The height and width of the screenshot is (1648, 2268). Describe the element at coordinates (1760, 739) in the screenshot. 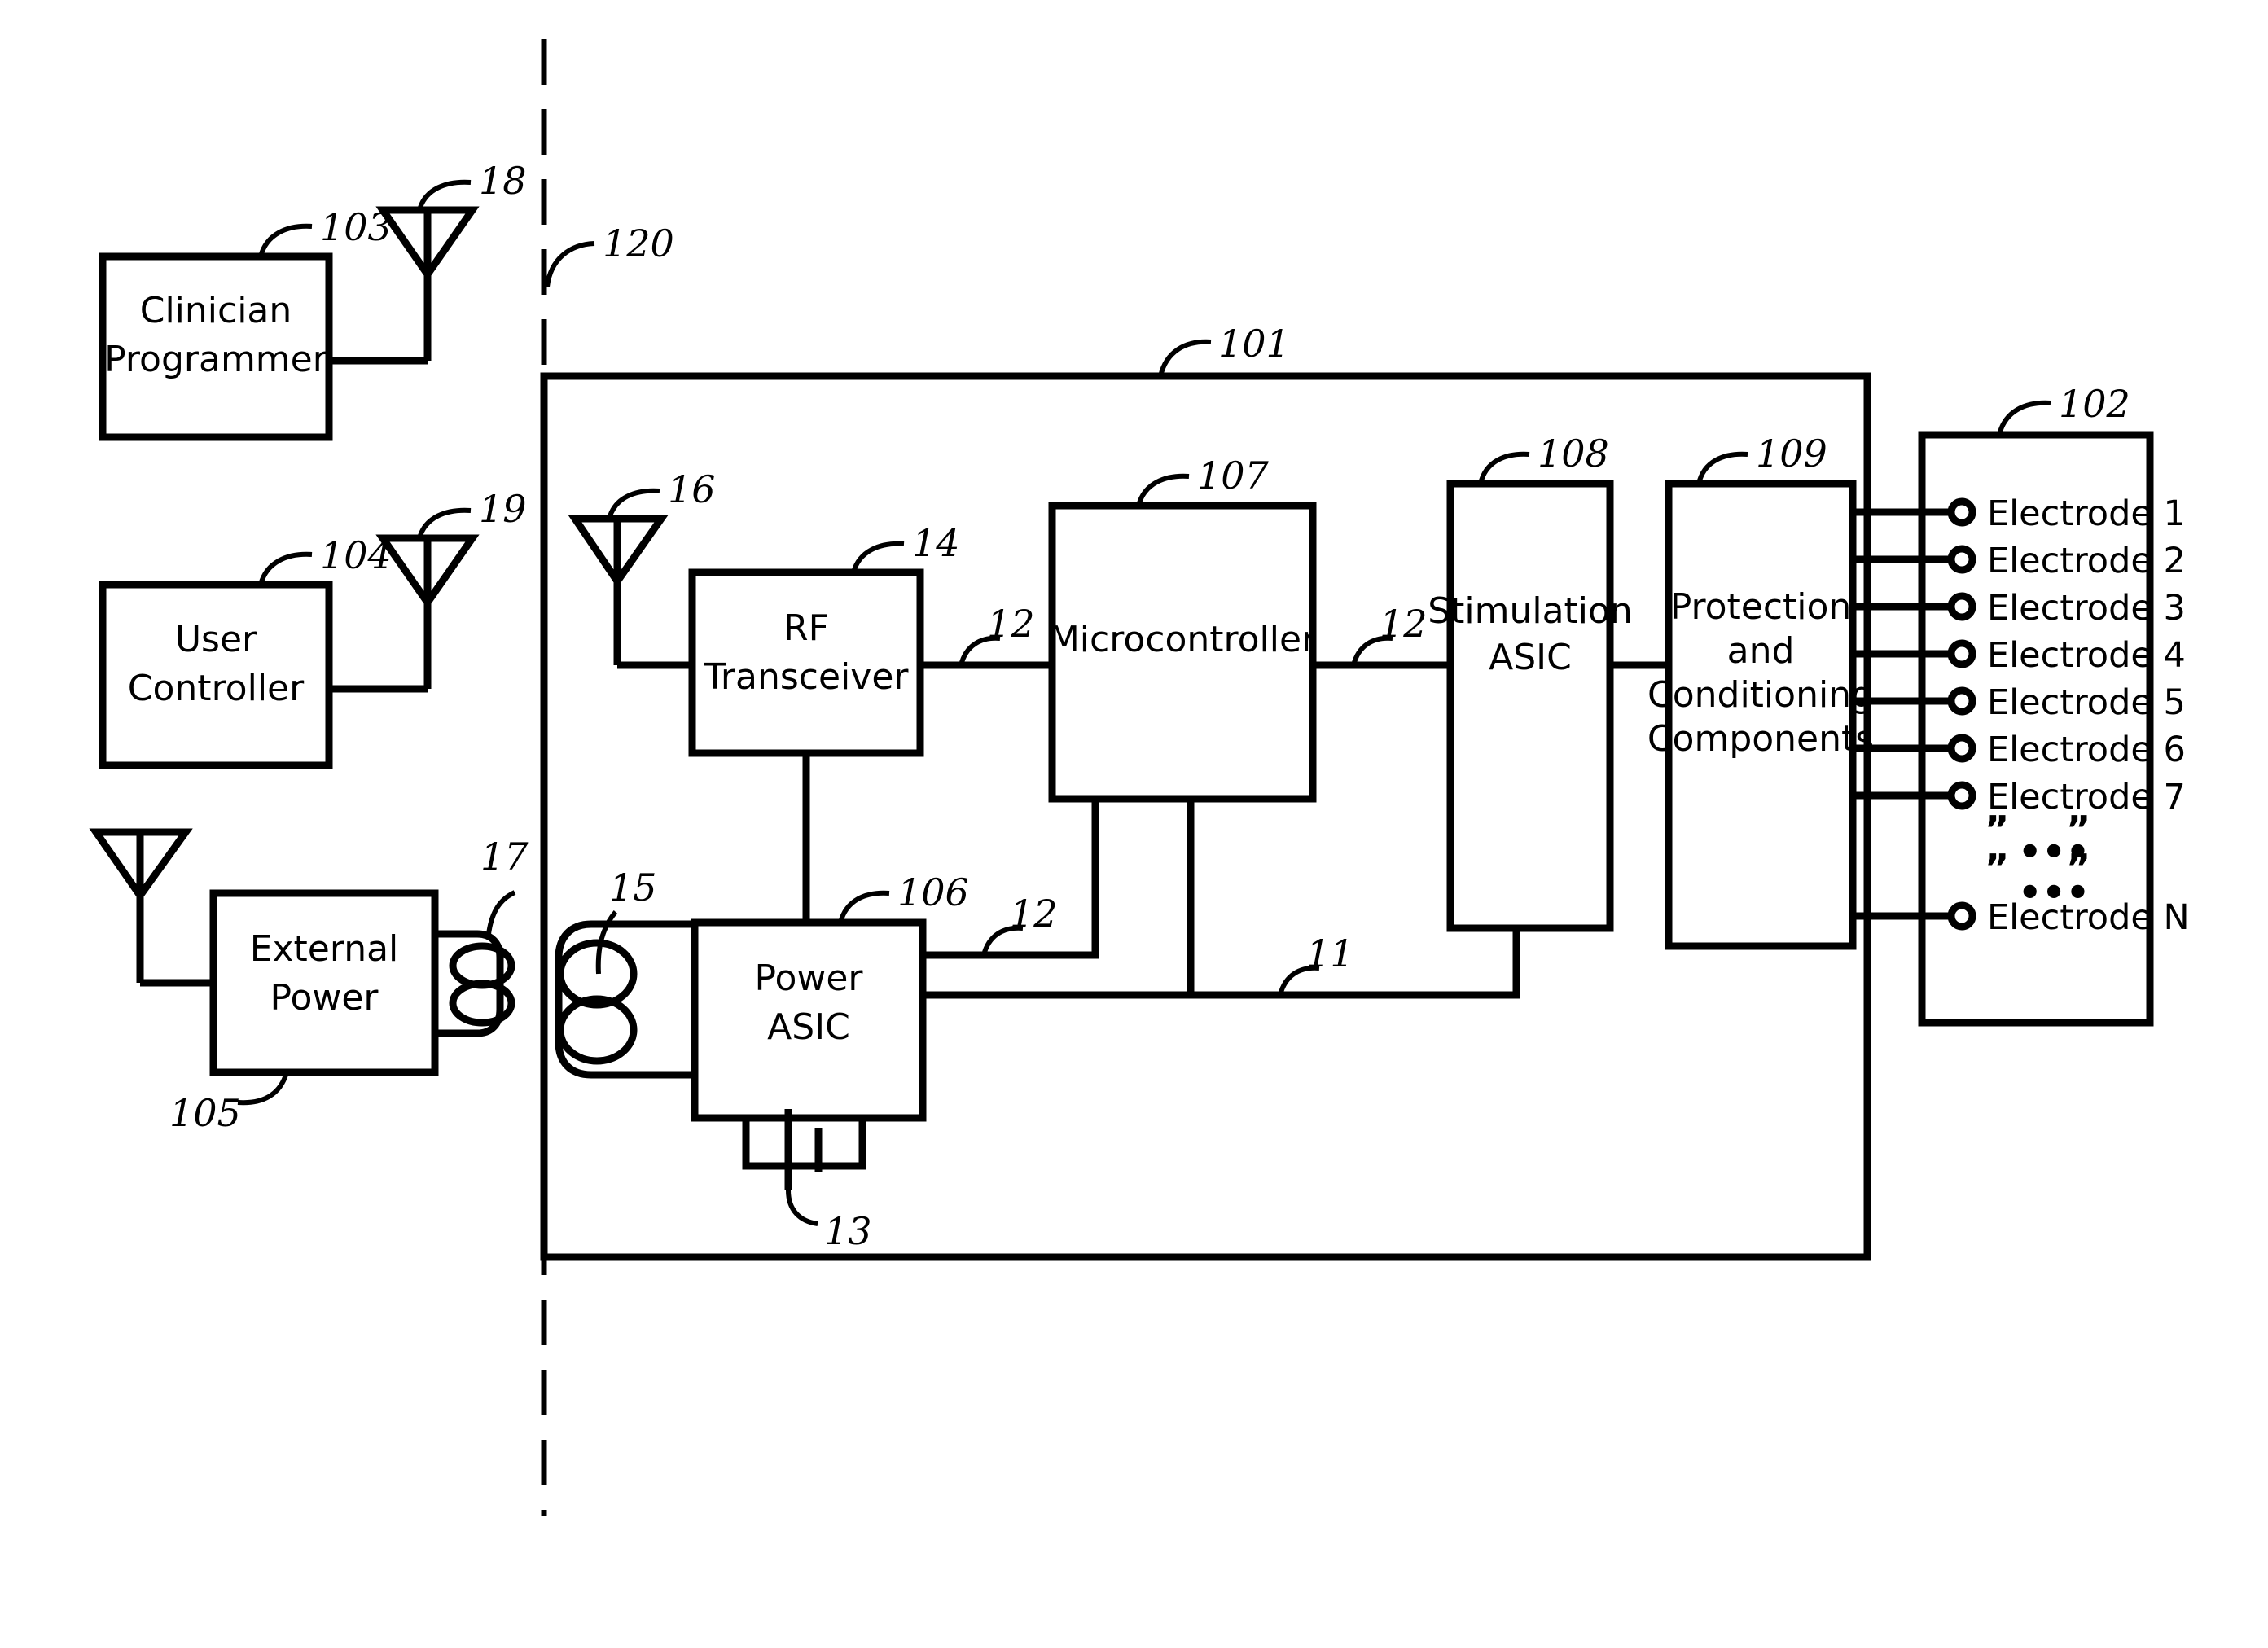

I see `protection-label-line4: Components` at that location.